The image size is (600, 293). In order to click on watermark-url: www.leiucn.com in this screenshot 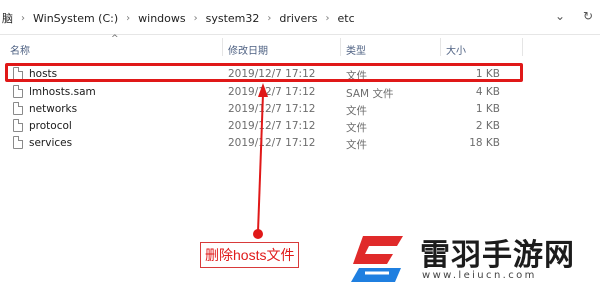, I will do `click(479, 275)`.